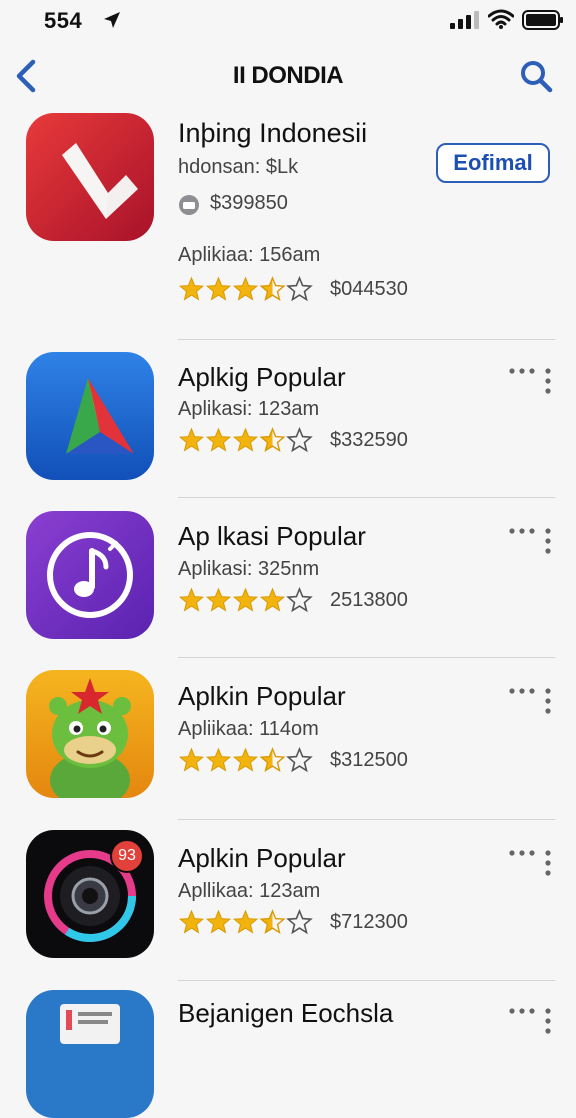  What do you see at coordinates (249, 203) in the screenshot?
I see `price-text: $399850` at bounding box center [249, 203].